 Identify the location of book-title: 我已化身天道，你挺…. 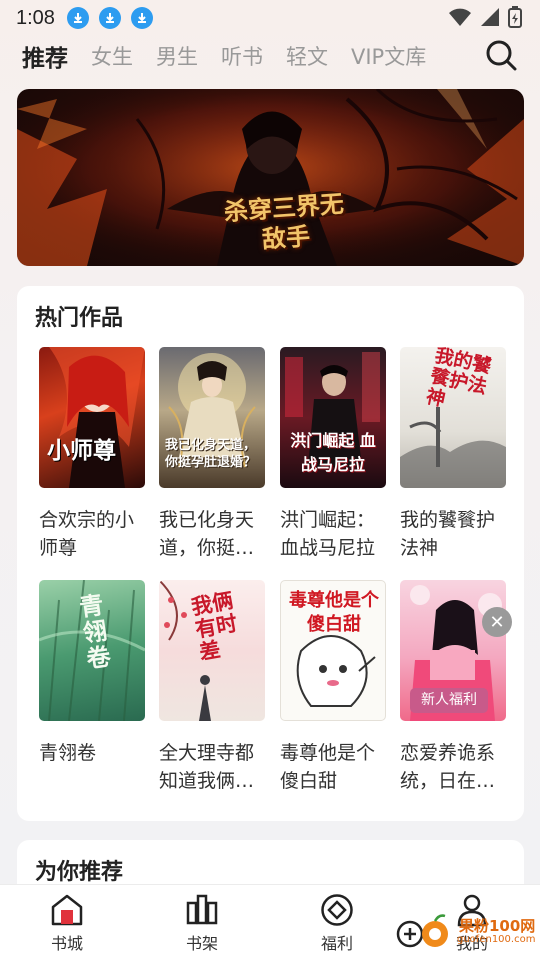
(207, 534).